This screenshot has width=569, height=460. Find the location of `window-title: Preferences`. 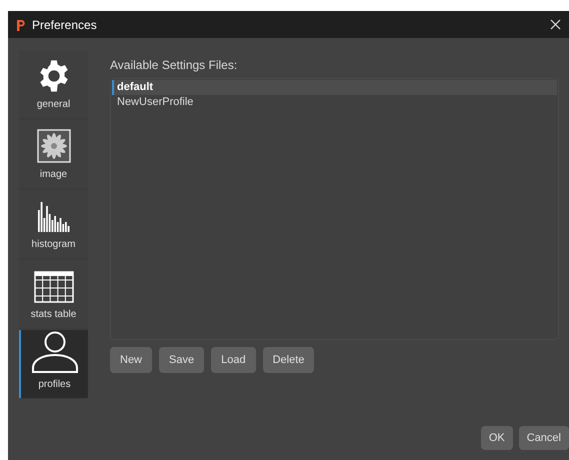

window-title: Preferences is located at coordinates (65, 25).